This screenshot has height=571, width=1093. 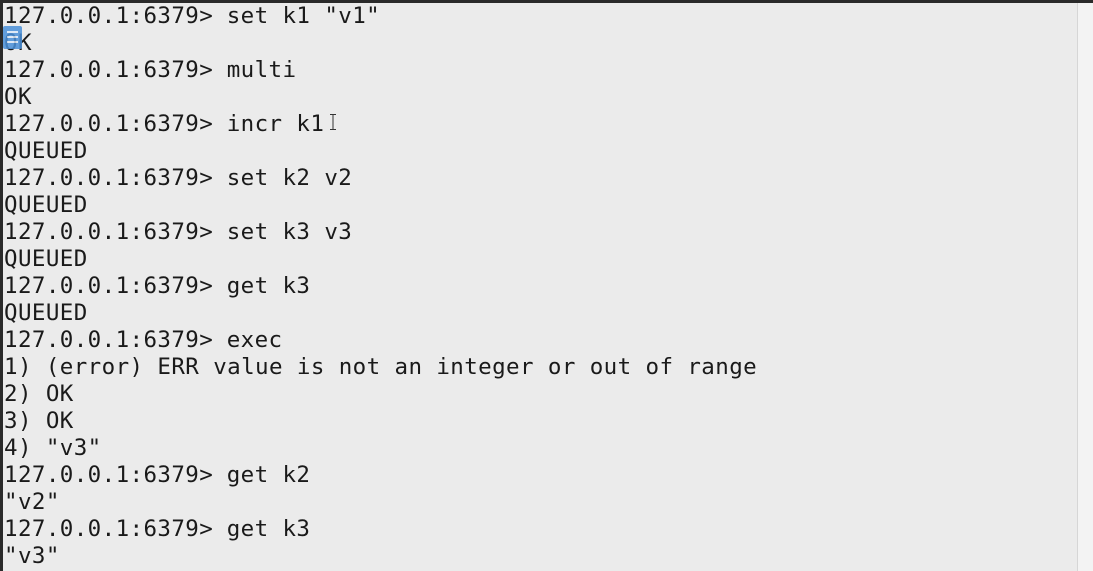 I want to click on command-line: 127.0.0.1:6379> get k2, so click(x=541, y=475).